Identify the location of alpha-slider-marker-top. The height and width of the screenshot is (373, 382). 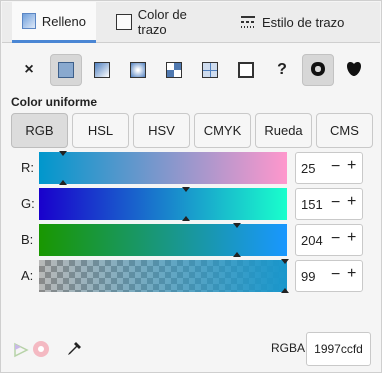
(284, 261).